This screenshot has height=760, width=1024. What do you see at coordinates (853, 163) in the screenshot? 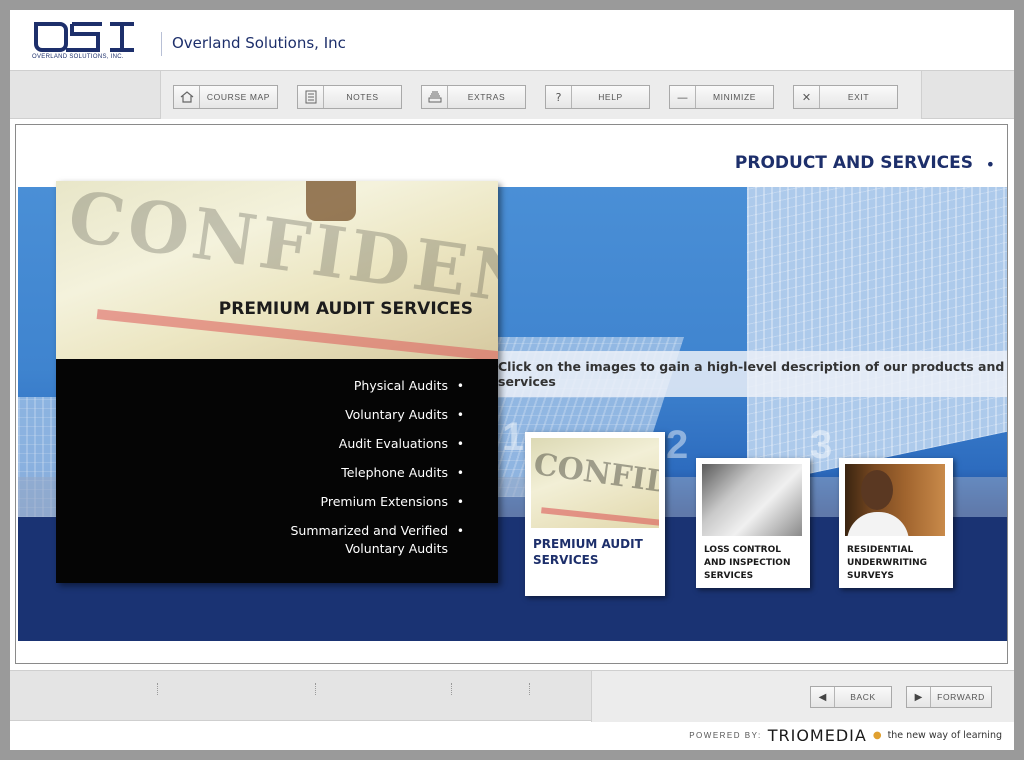
I see `section-title: PRODUCT AND SERVICES` at bounding box center [853, 163].